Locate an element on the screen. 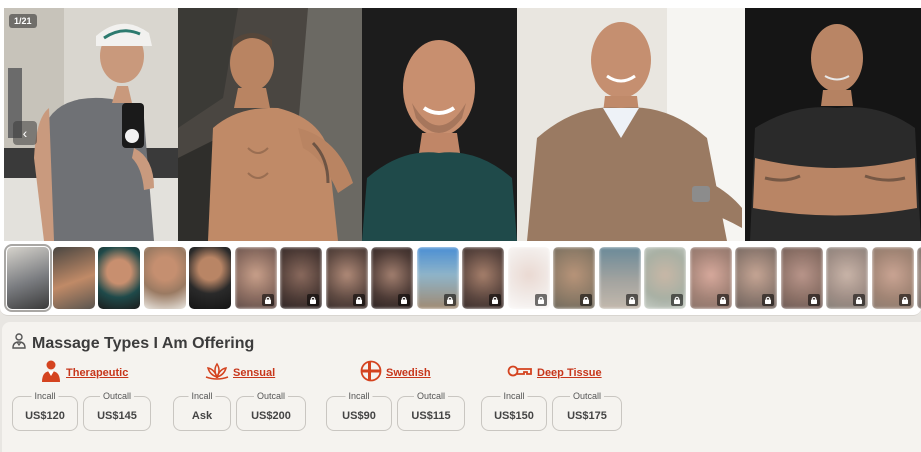 This screenshot has width=921, height=452. massage-type-sensual: Sensual Incall Ask Outcall US$200 is located at coordinates (239, 395).